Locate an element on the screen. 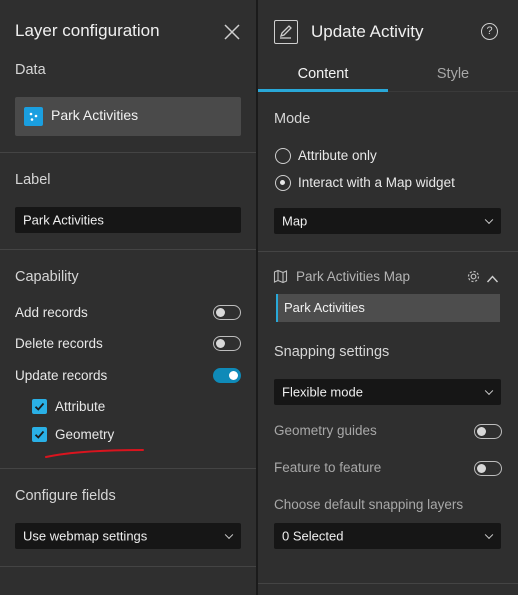 Image resolution: width=518 pixels, height=595 pixels. gear-icon is located at coordinates (473, 276).